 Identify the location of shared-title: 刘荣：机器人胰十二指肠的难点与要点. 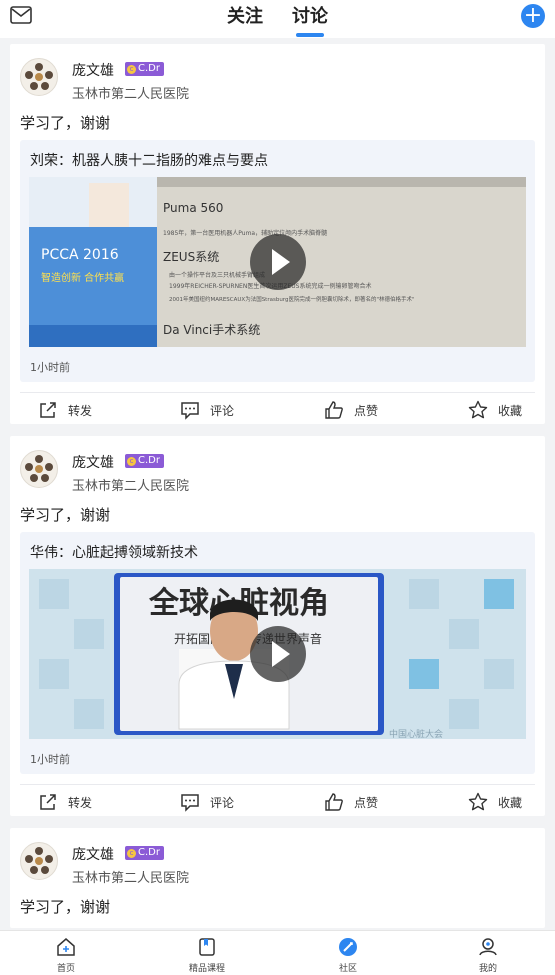
(149, 160).